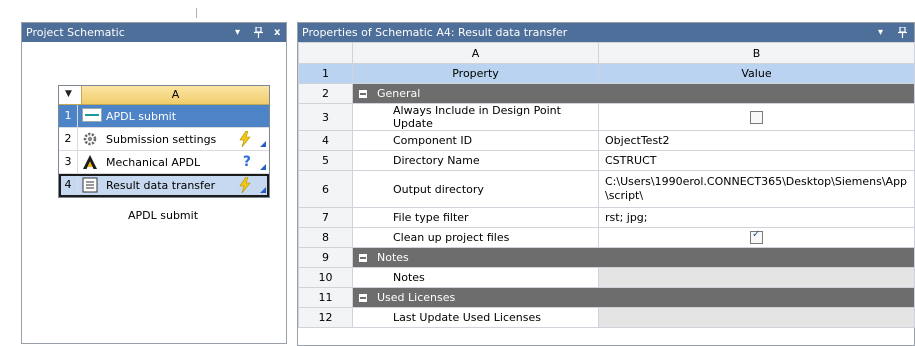 The width and height of the screenshot is (915, 346). Describe the element at coordinates (154, 32) in the screenshot. I see `project-schematic-titlebar: Project Schematic ▾ x` at that location.